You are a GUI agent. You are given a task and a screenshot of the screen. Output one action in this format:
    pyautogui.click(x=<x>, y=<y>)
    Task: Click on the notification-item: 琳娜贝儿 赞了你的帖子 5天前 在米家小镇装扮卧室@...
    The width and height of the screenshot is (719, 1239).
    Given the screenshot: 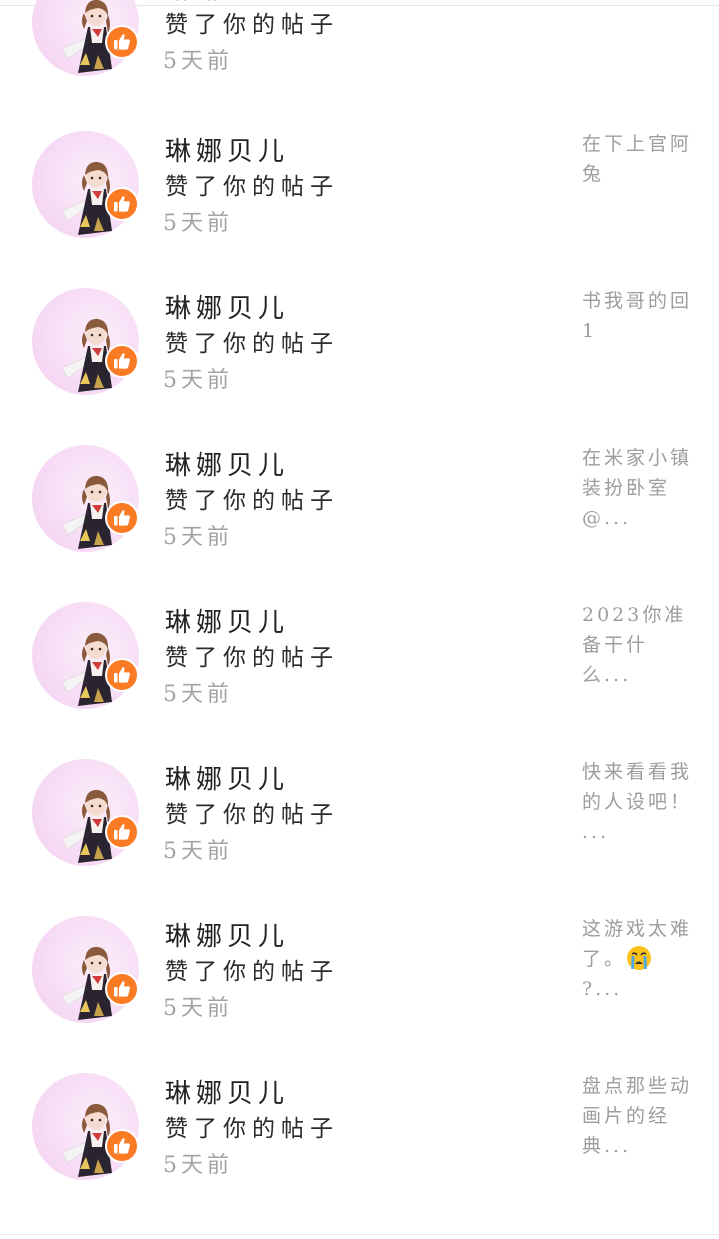 What is the action you would take?
    pyautogui.click(x=359, y=517)
    